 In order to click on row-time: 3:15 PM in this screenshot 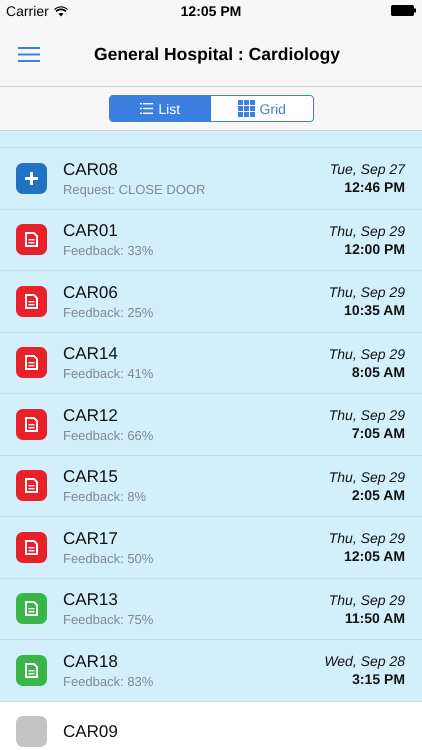, I will do `click(378, 679)`.